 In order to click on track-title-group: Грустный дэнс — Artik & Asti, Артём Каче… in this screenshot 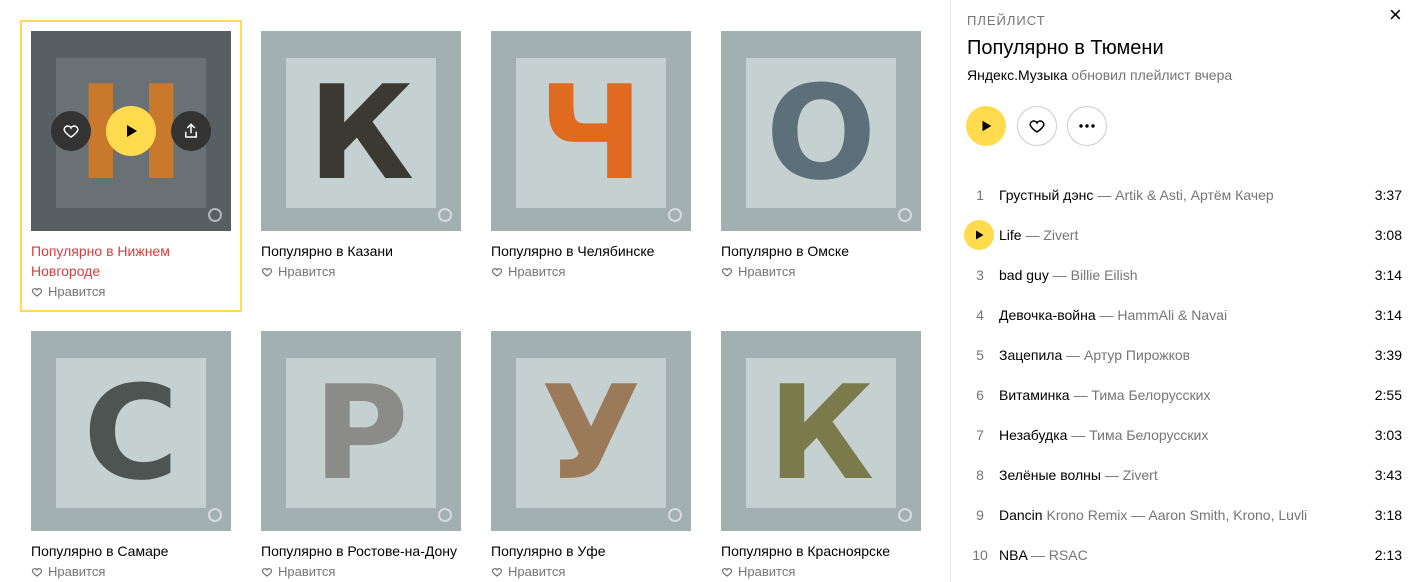, I will do `click(1136, 195)`.